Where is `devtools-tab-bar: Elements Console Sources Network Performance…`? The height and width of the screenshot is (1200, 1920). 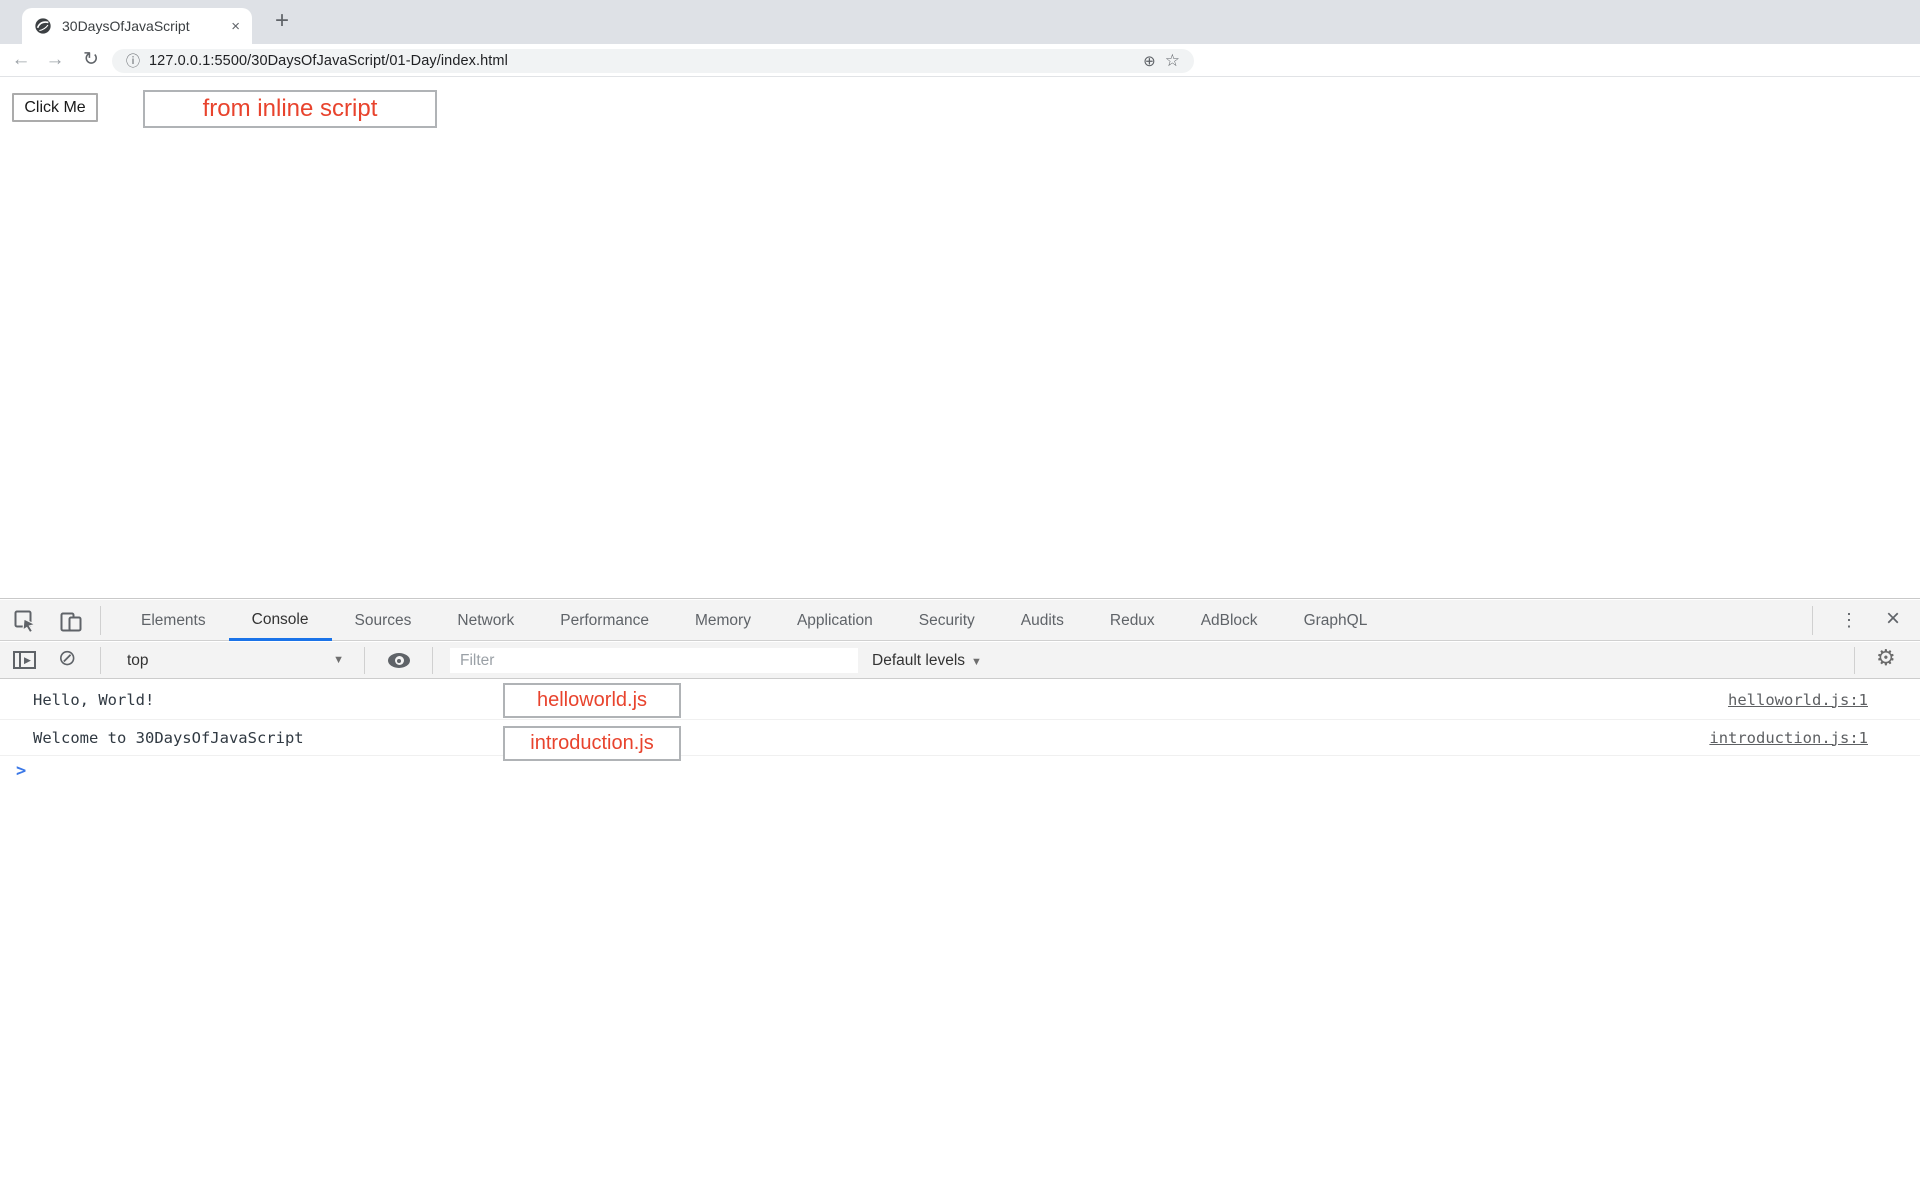 devtools-tab-bar: Elements Console Sources Network Performance… is located at coordinates (960, 620).